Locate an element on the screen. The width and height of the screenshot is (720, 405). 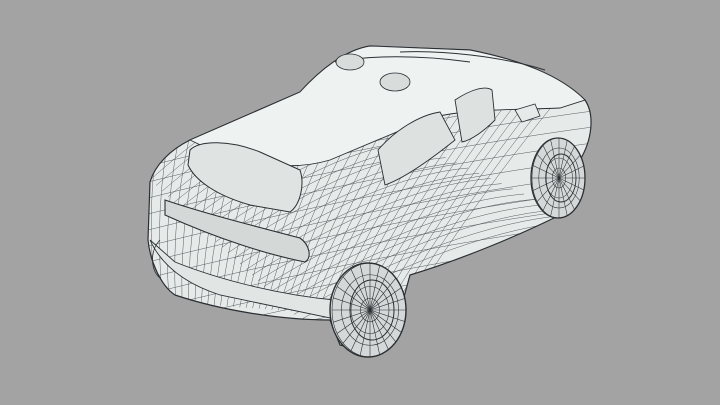
front-right-wheel is located at coordinates (558, 178).